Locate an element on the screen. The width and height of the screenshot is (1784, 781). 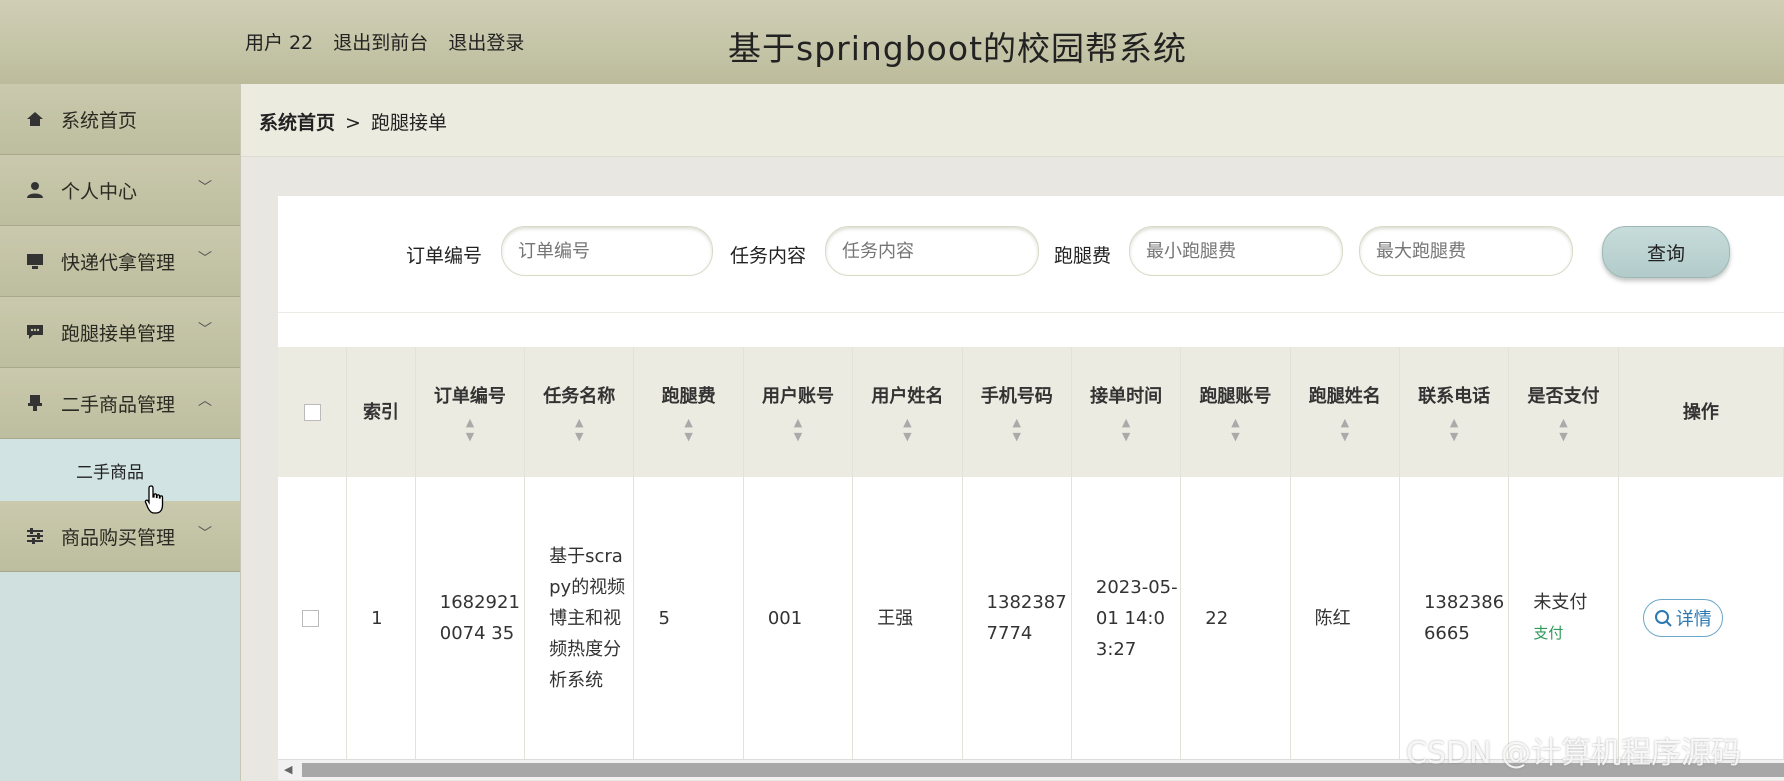
column-header-user-name: 用户姓名 ▲ ▼ is located at coordinates (907, 412).